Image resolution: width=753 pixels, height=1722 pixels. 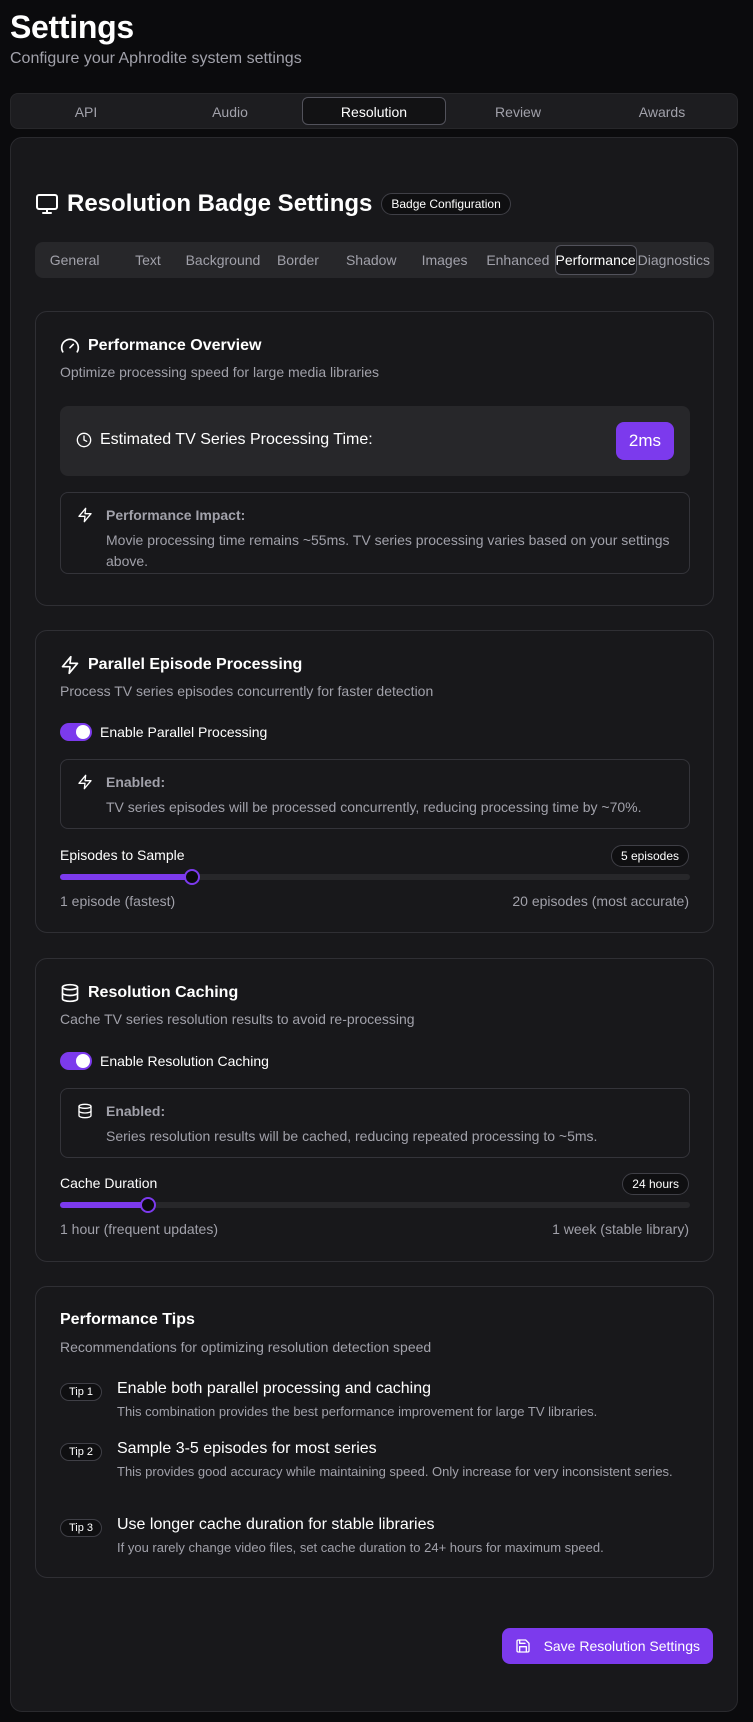 I want to click on tab-awards: Awards, so click(x=662, y=111).